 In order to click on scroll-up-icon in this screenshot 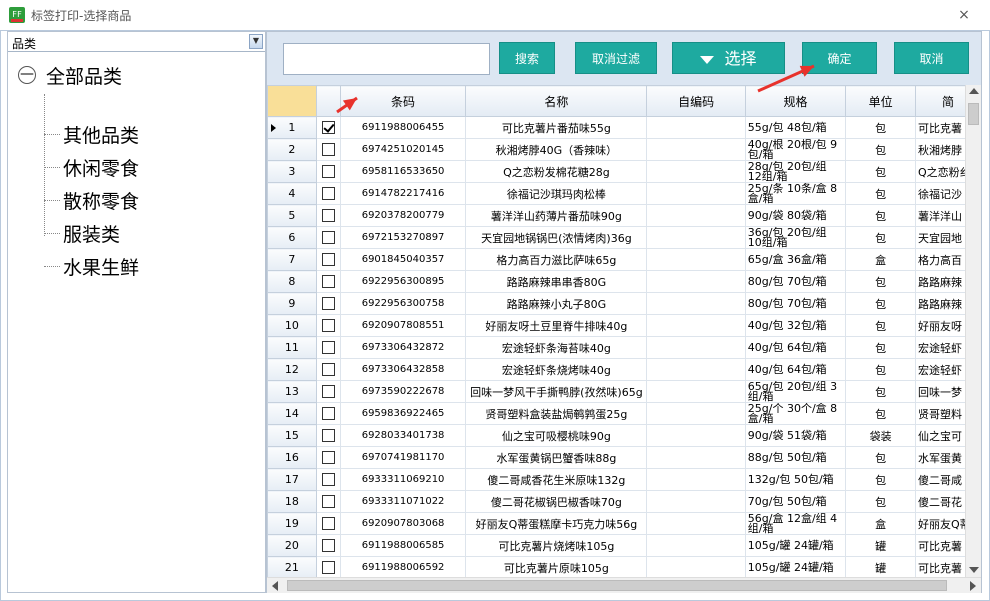, I will do `click(974, 91)`.